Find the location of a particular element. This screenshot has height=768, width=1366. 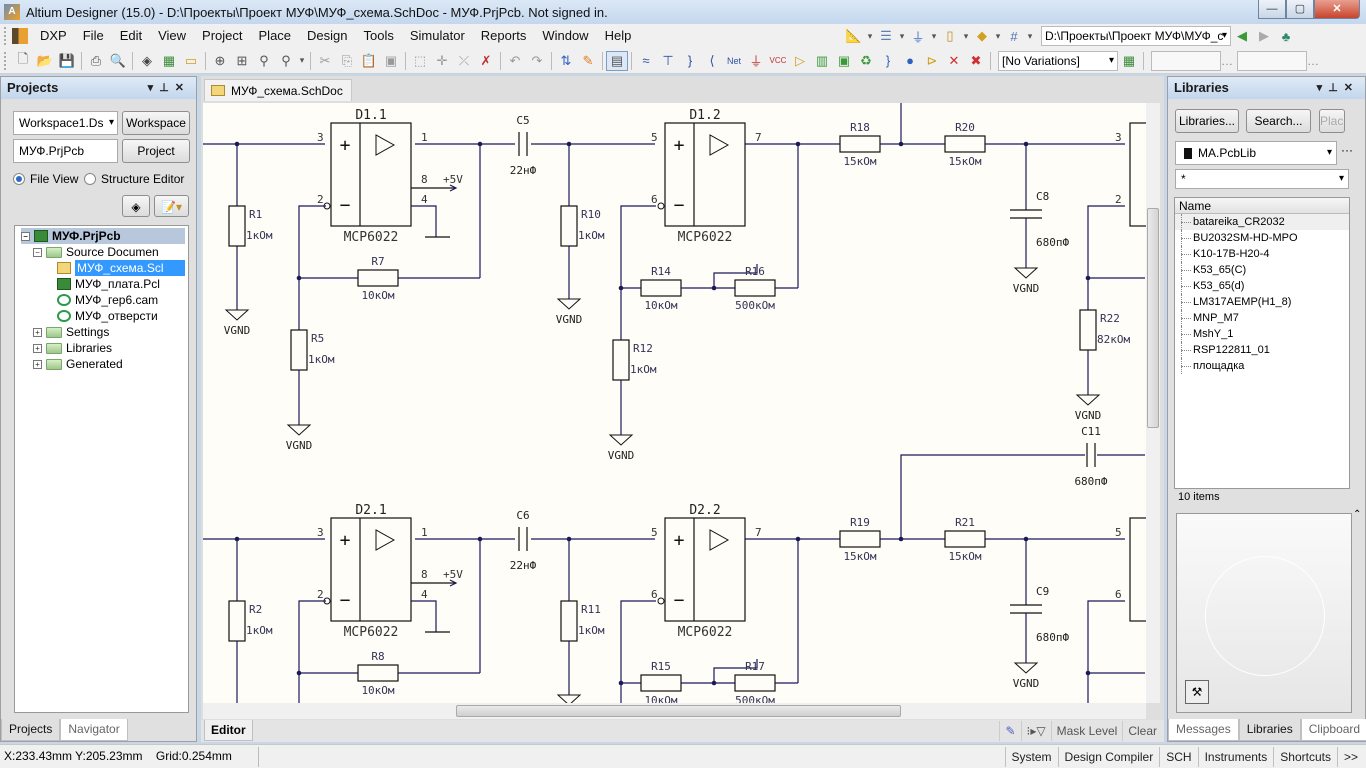

harness-icon: ⟨ is located at coordinates (712, 61).